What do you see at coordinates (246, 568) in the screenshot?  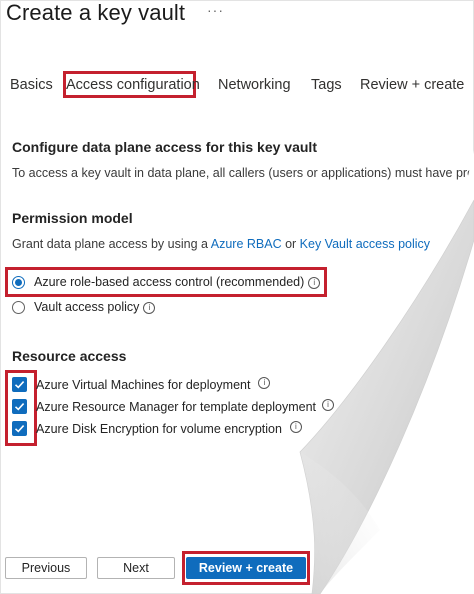 I see `review-create-button: Review + create` at bounding box center [246, 568].